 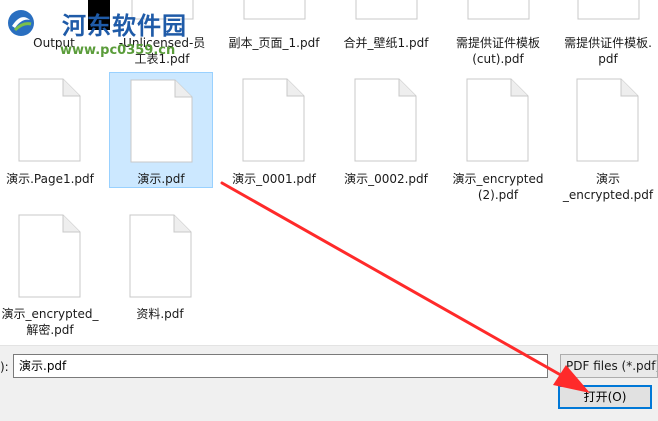 What do you see at coordinates (50, 322) in the screenshot?
I see `file-label: 演示_encrypted_ 解密.pdf` at bounding box center [50, 322].